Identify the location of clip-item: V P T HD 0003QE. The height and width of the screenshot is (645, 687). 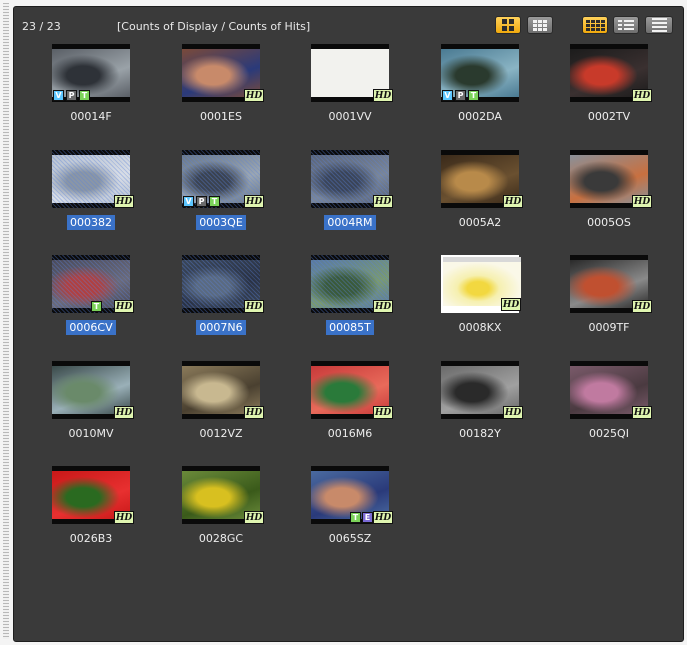
(218, 200).